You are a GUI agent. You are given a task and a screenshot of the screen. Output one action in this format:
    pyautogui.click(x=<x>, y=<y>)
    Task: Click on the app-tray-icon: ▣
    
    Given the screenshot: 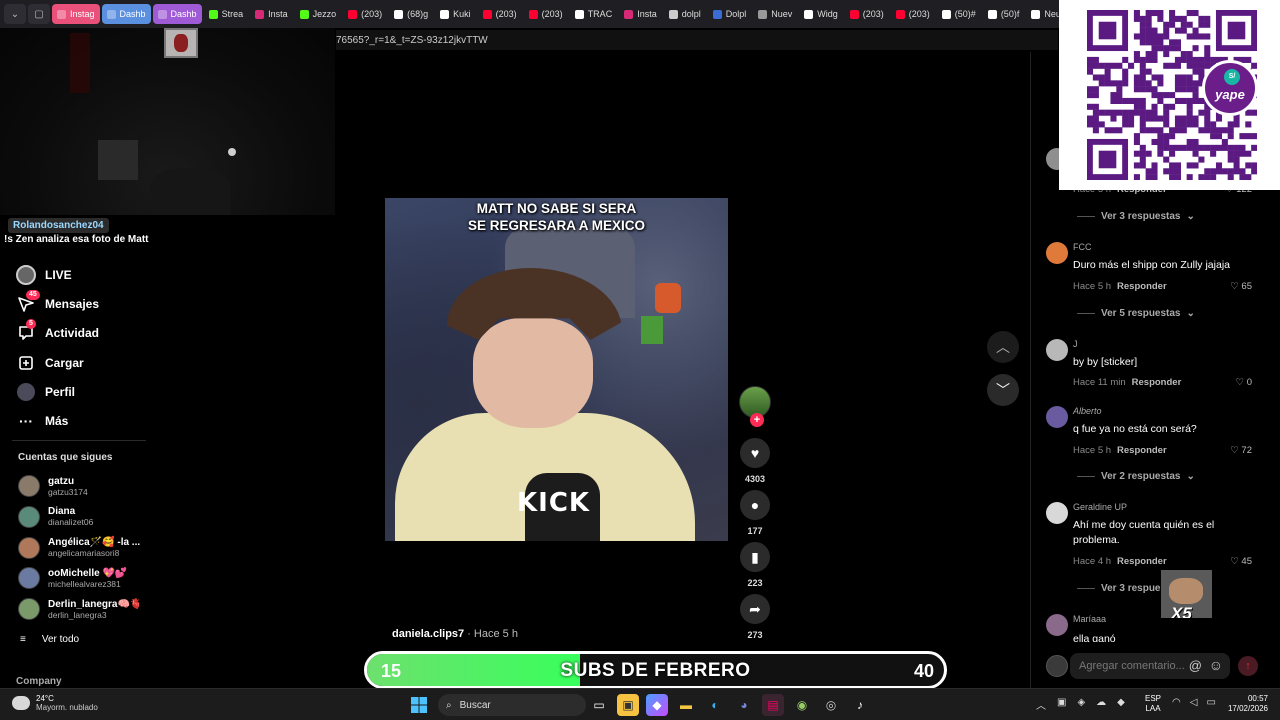 What is the action you would take?
    pyautogui.click(x=1061, y=704)
    